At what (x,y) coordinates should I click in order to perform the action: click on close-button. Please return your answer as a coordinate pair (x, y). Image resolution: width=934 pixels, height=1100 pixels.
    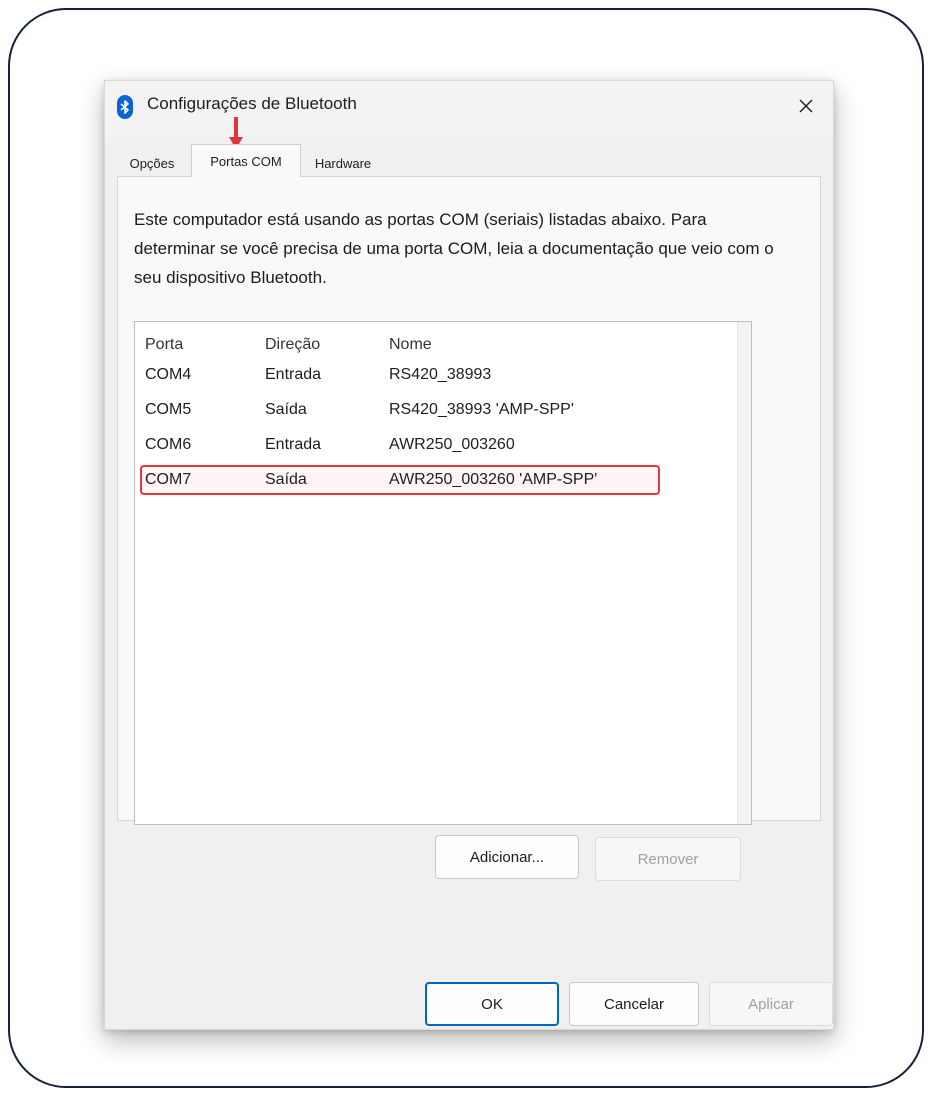
    Looking at the image, I should click on (806, 106).